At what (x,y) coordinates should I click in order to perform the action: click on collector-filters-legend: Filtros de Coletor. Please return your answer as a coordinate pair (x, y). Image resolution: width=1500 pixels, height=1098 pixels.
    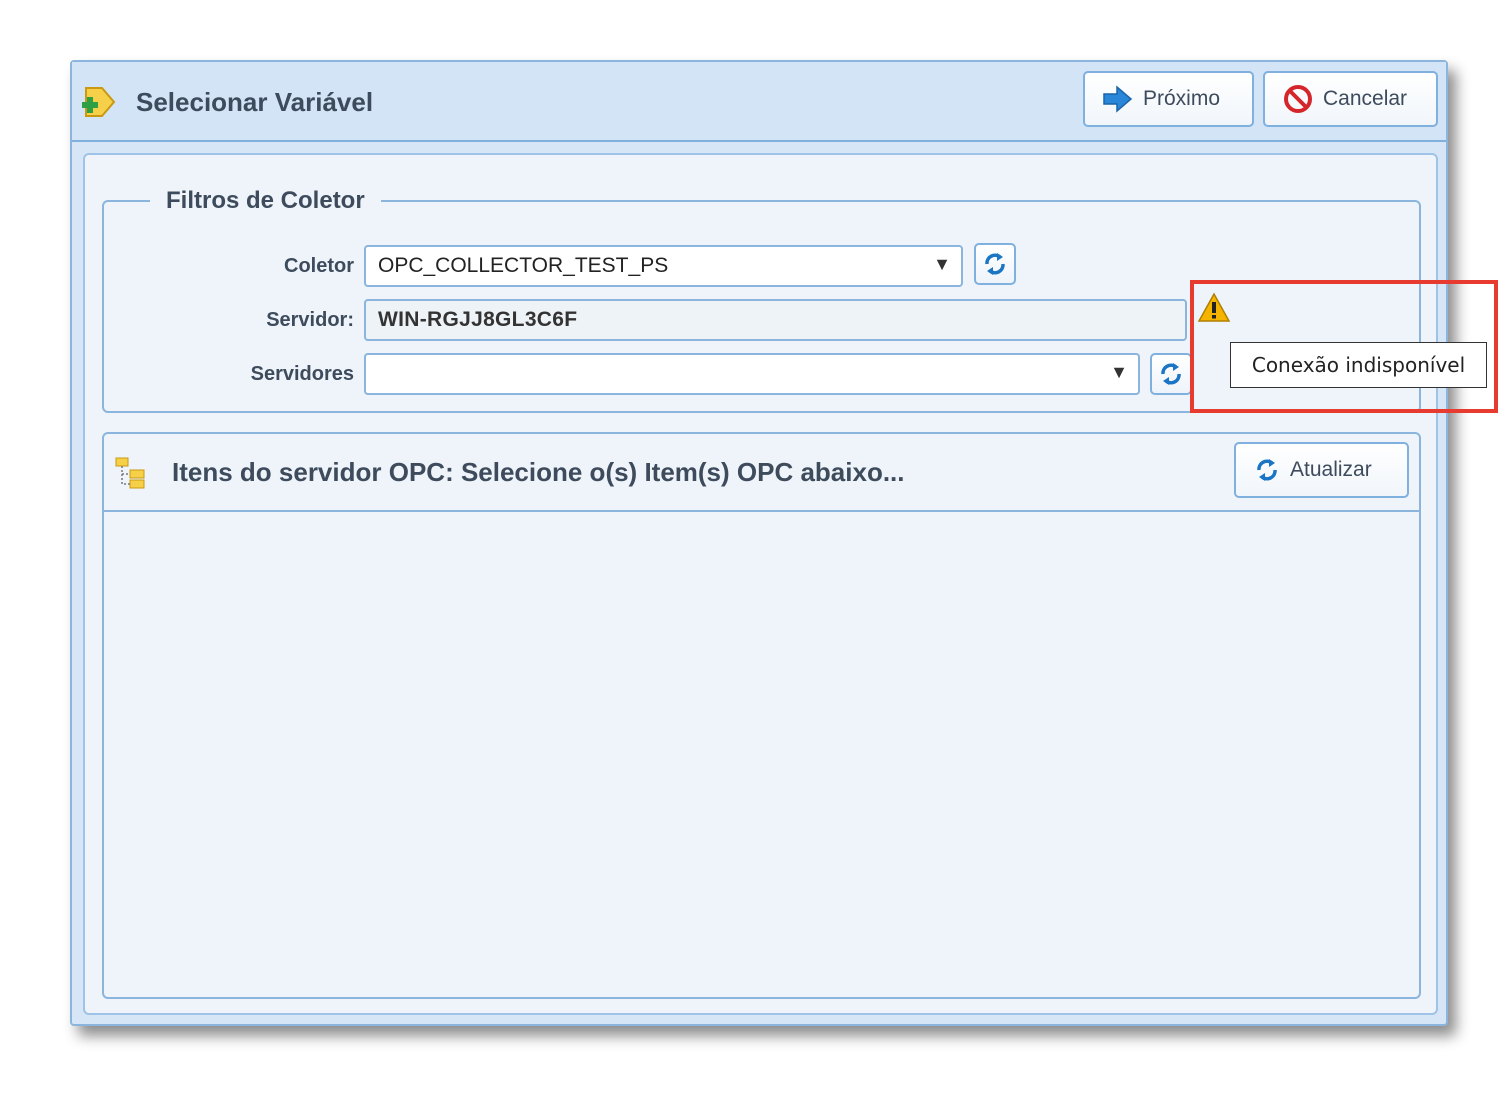
    Looking at the image, I should click on (265, 200).